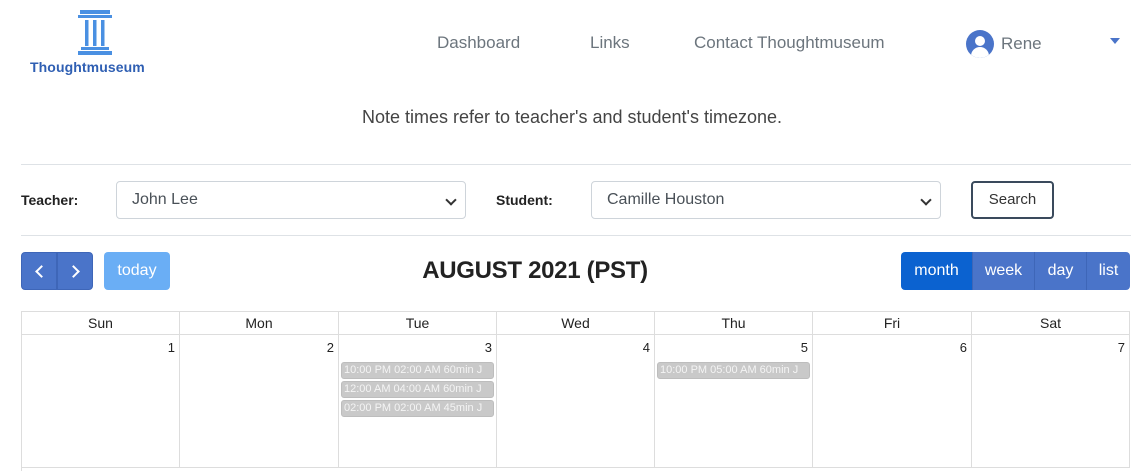 This screenshot has height=471, width=1144. I want to click on weekday-header: Wed, so click(576, 323).